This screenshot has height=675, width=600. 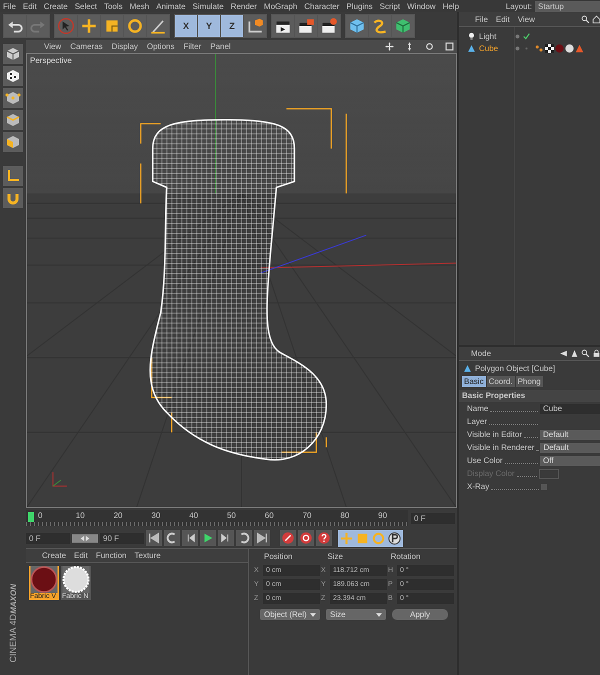 What do you see at coordinates (111, 555) in the screenshot?
I see `menu-item: Function` at bounding box center [111, 555].